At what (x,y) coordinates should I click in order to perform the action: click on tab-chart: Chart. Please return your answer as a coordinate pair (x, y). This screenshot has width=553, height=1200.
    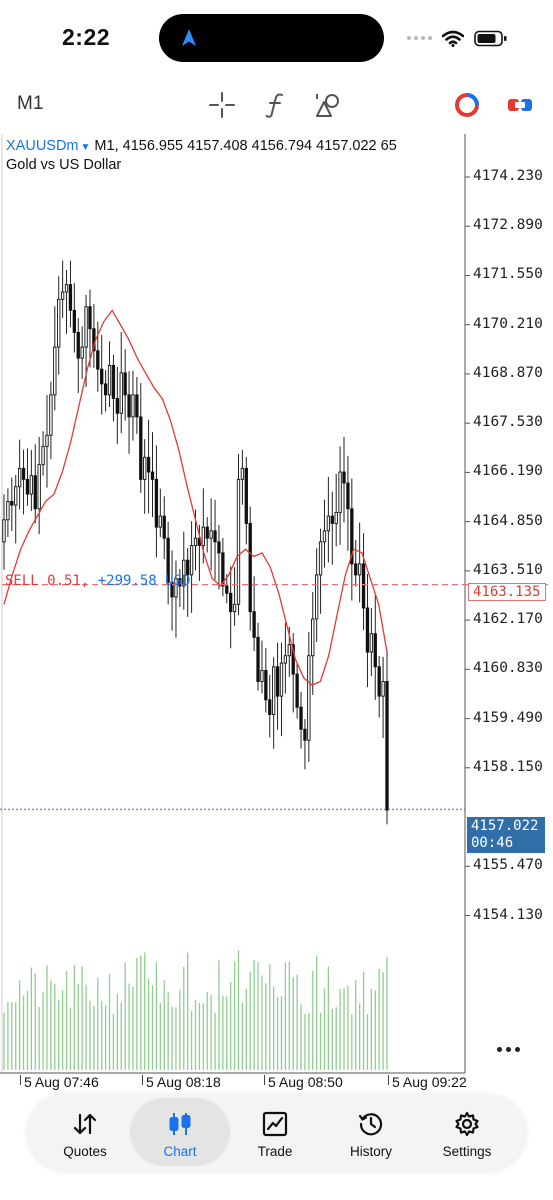
    Looking at the image, I should click on (180, 1132).